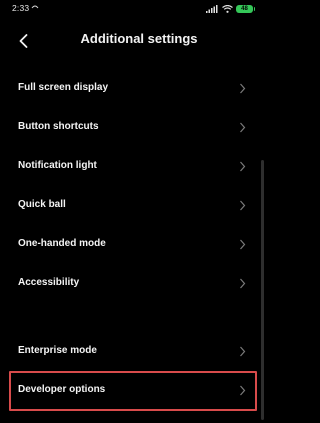  What do you see at coordinates (35, 7) in the screenshot?
I see `notification-icon` at bounding box center [35, 7].